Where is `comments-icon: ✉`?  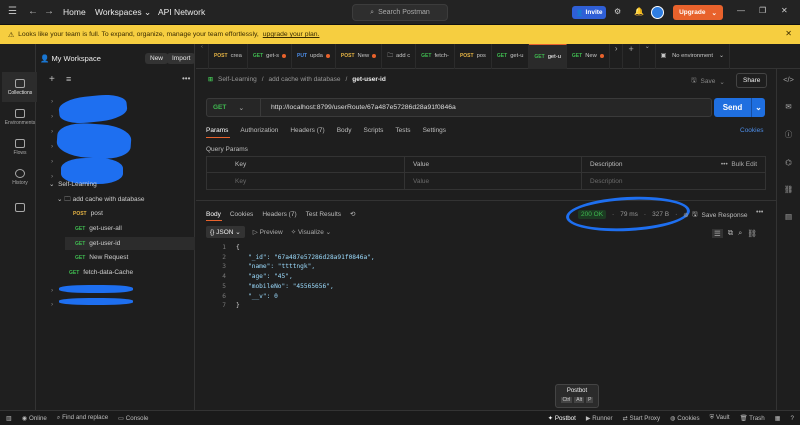
comments-icon: ✉ is located at coordinates (788, 106).